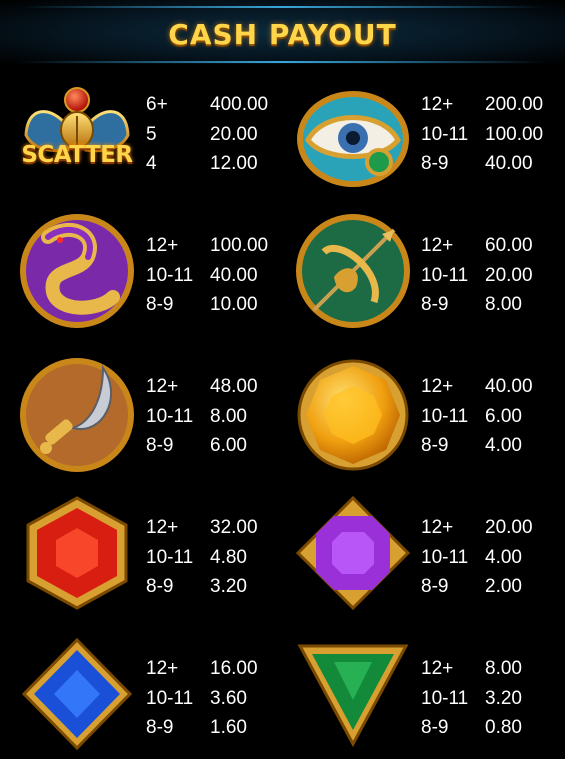 The image size is (565, 759). What do you see at coordinates (234, 527) in the screenshot?
I see `payout-value: 32.00` at bounding box center [234, 527].